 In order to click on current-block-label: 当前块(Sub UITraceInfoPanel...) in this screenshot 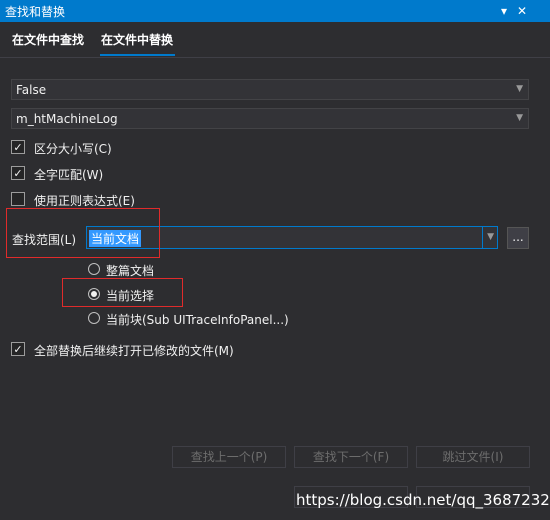, I will do `click(197, 320)`.